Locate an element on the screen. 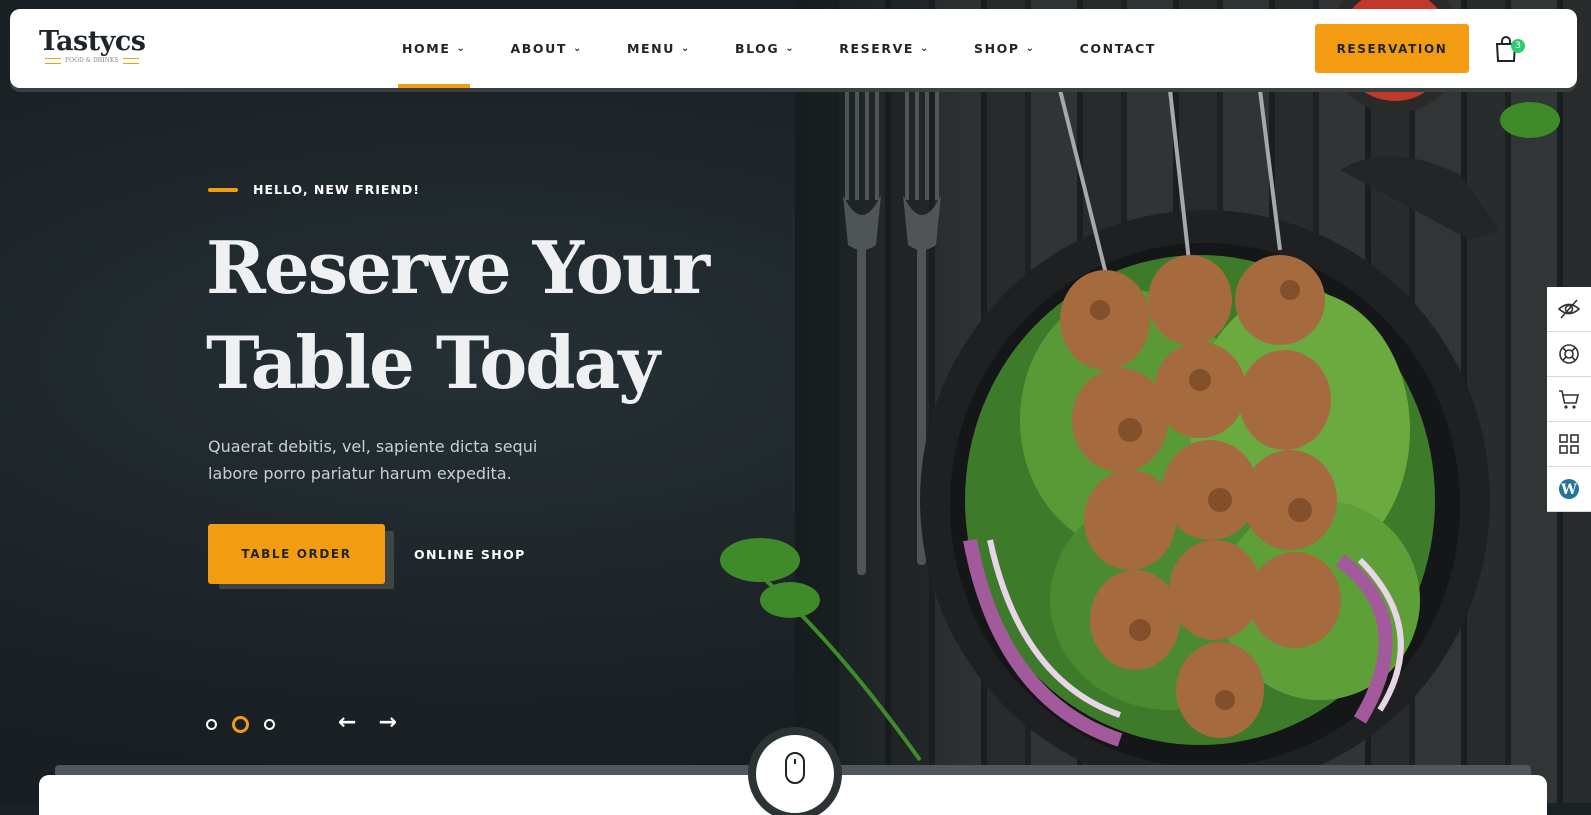 The image size is (1591, 815). hero-title-line1: Reserve Your is located at coordinates (458, 267).